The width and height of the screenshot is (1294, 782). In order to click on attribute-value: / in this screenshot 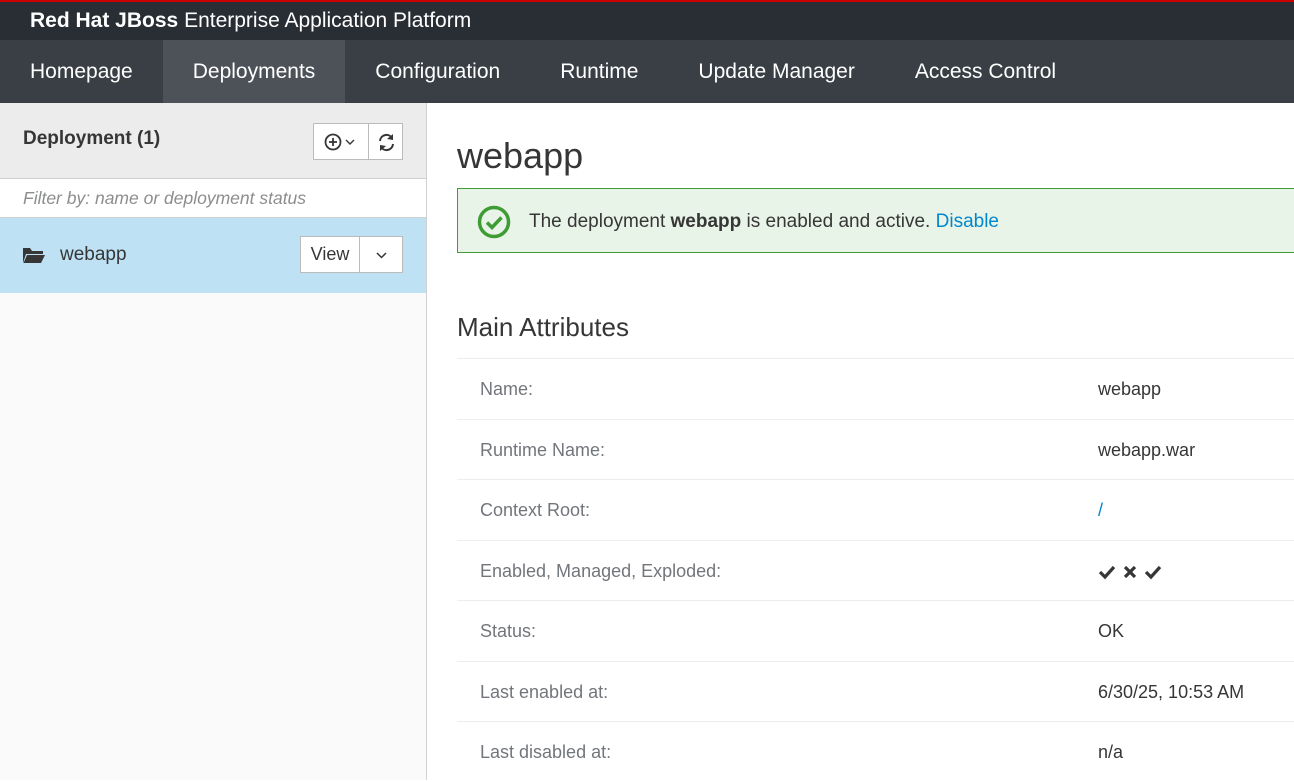, I will do `click(1100, 510)`.